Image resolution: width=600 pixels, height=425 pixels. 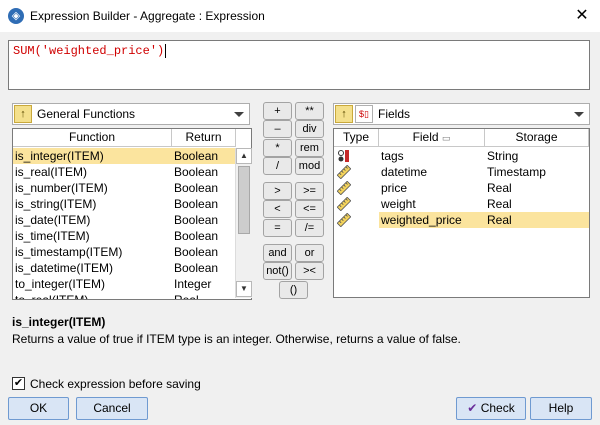 What do you see at coordinates (309, 111) in the screenshot?
I see `operator-button: **` at bounding box center [309, 111].